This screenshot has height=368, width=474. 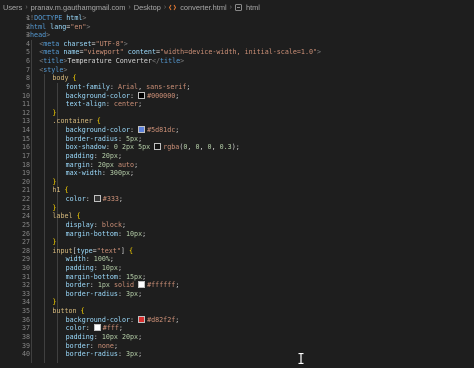 What do you see at coordinates (30, 18) in the screenshot?
I see `code-token: <!` at bounding box center [30, 18].